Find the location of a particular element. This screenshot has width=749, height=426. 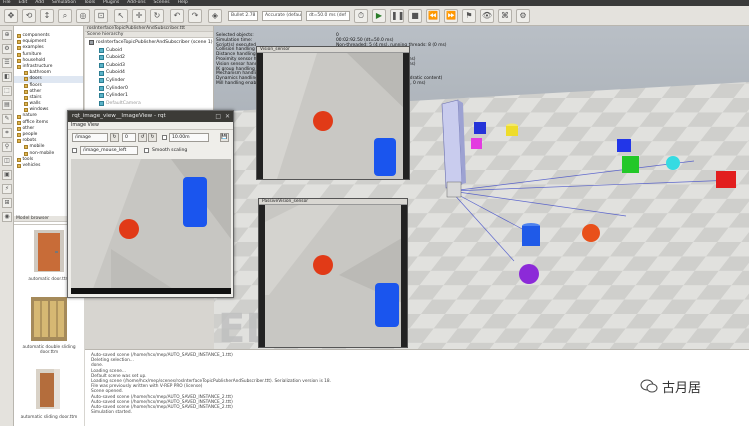

visualization-button: 👁 is located at coordinates (487, 16).